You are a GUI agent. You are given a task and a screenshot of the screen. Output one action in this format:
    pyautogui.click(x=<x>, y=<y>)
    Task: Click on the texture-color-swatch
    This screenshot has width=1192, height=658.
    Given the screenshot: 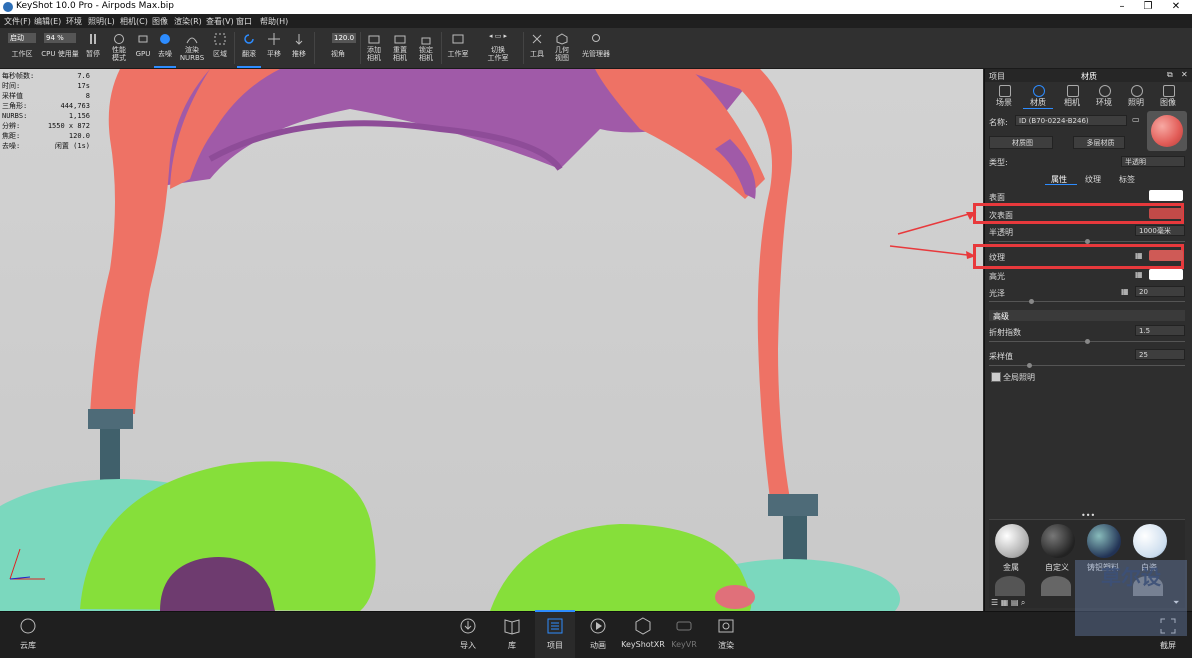 What is the action you would take?
    pyautogui.click(x=1166, y=255)
    